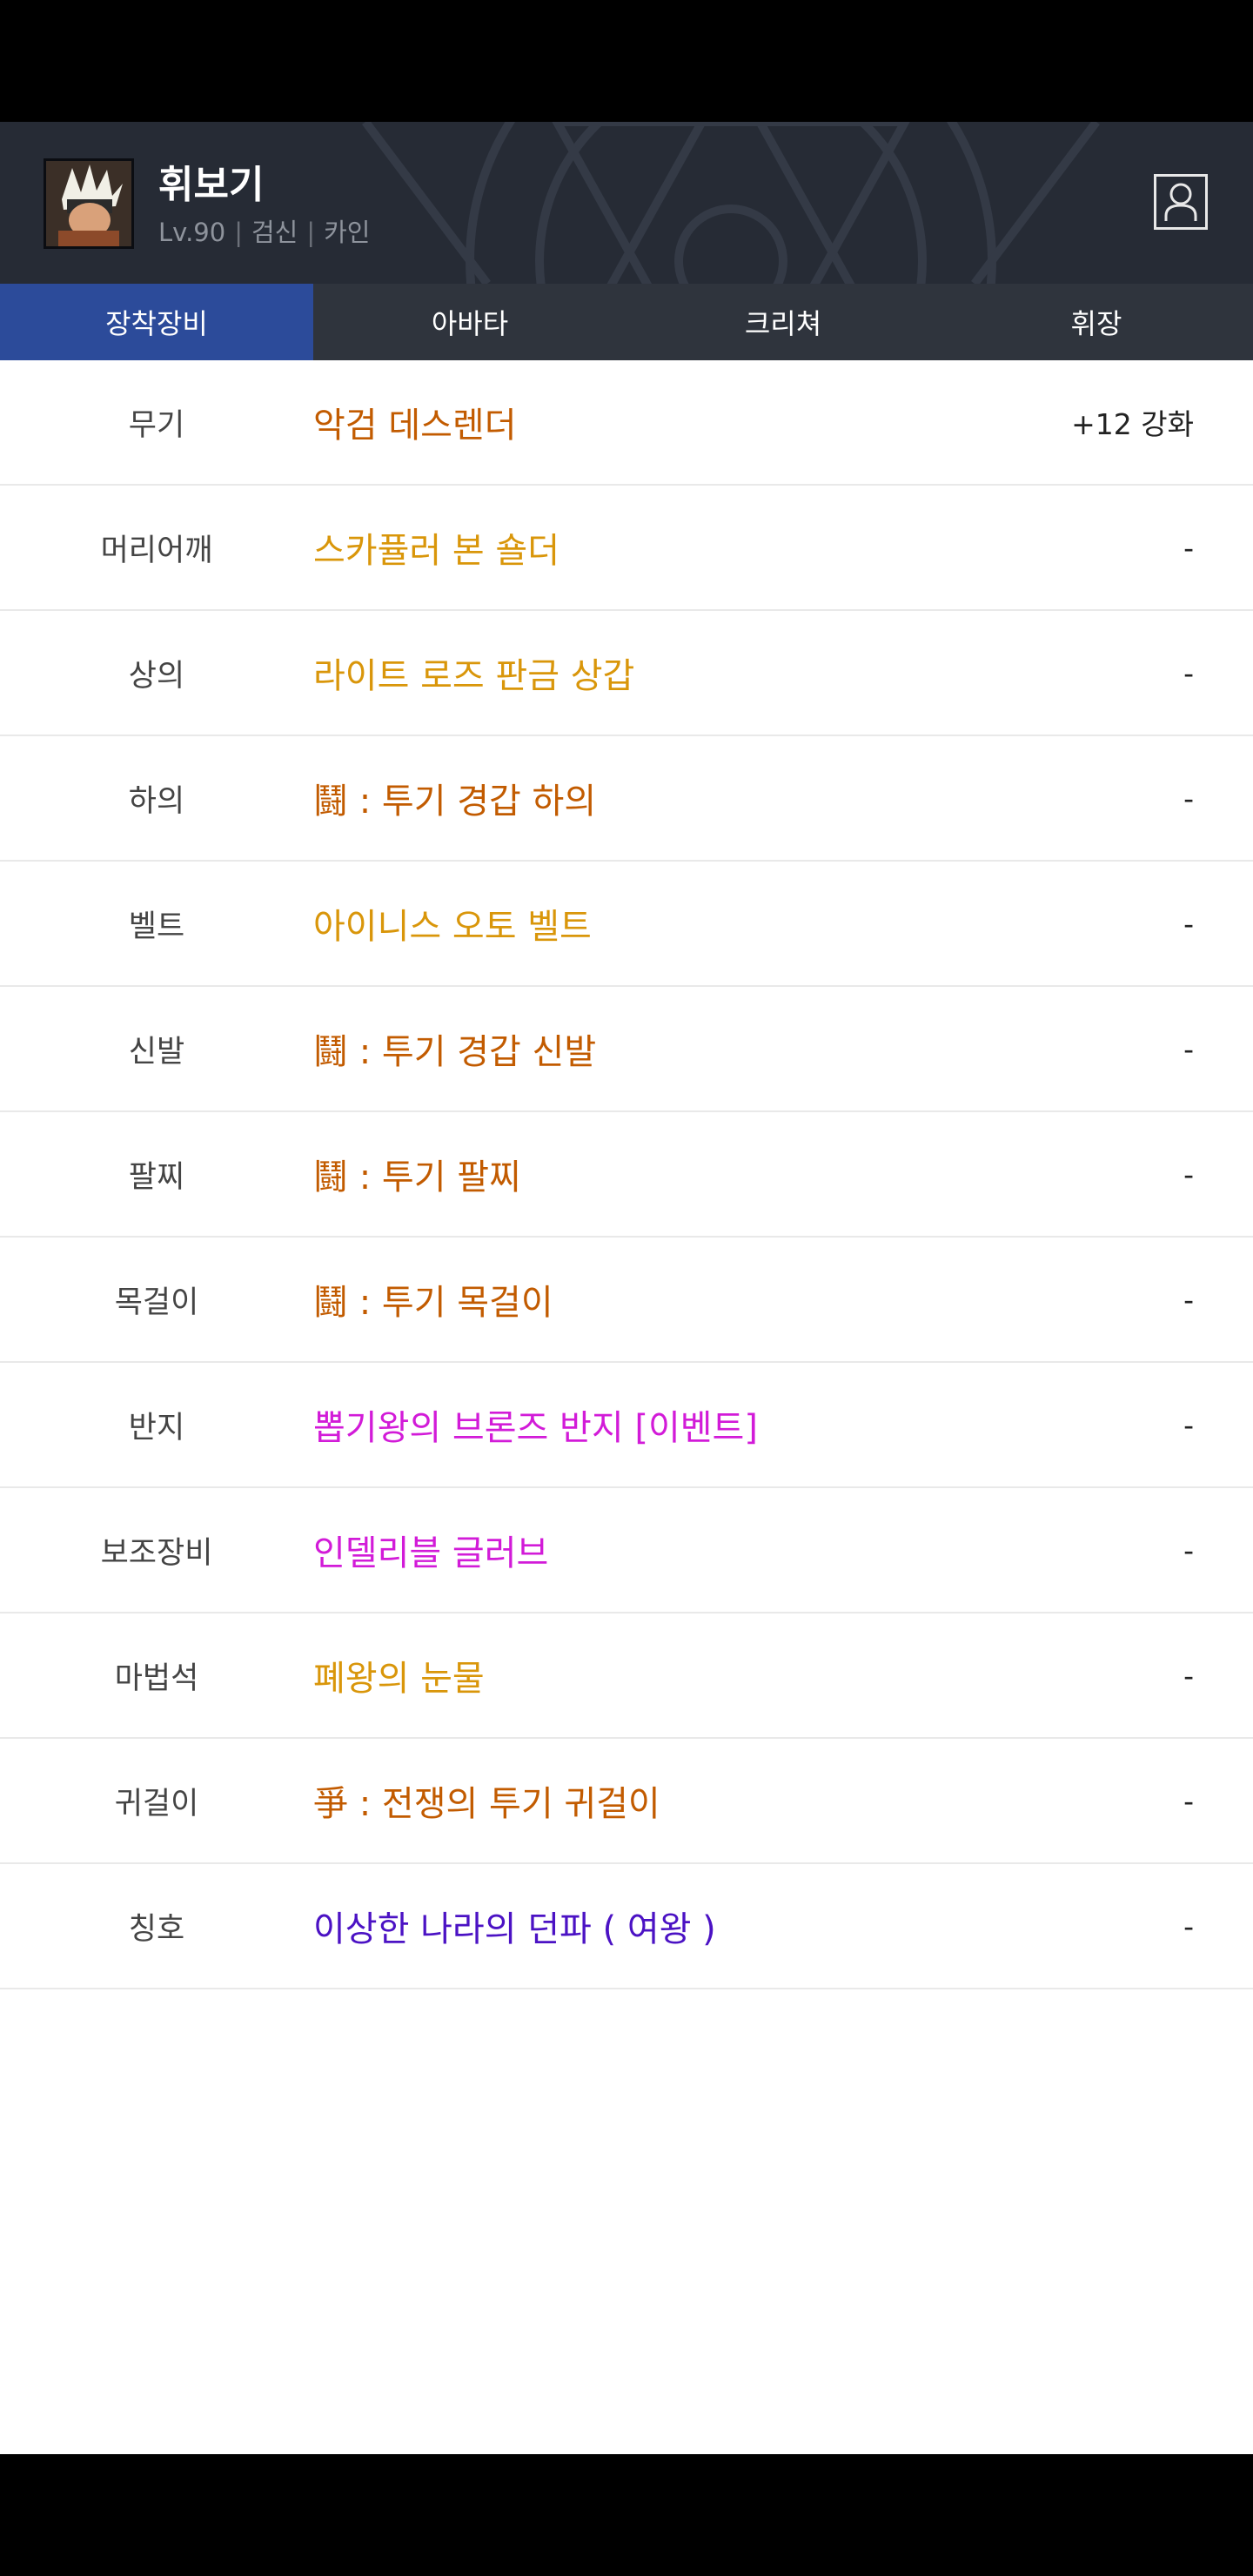 This screenshot has width=1253, height=2576. I want to click on tab-emblem: 휘장, so click(1096, 322).